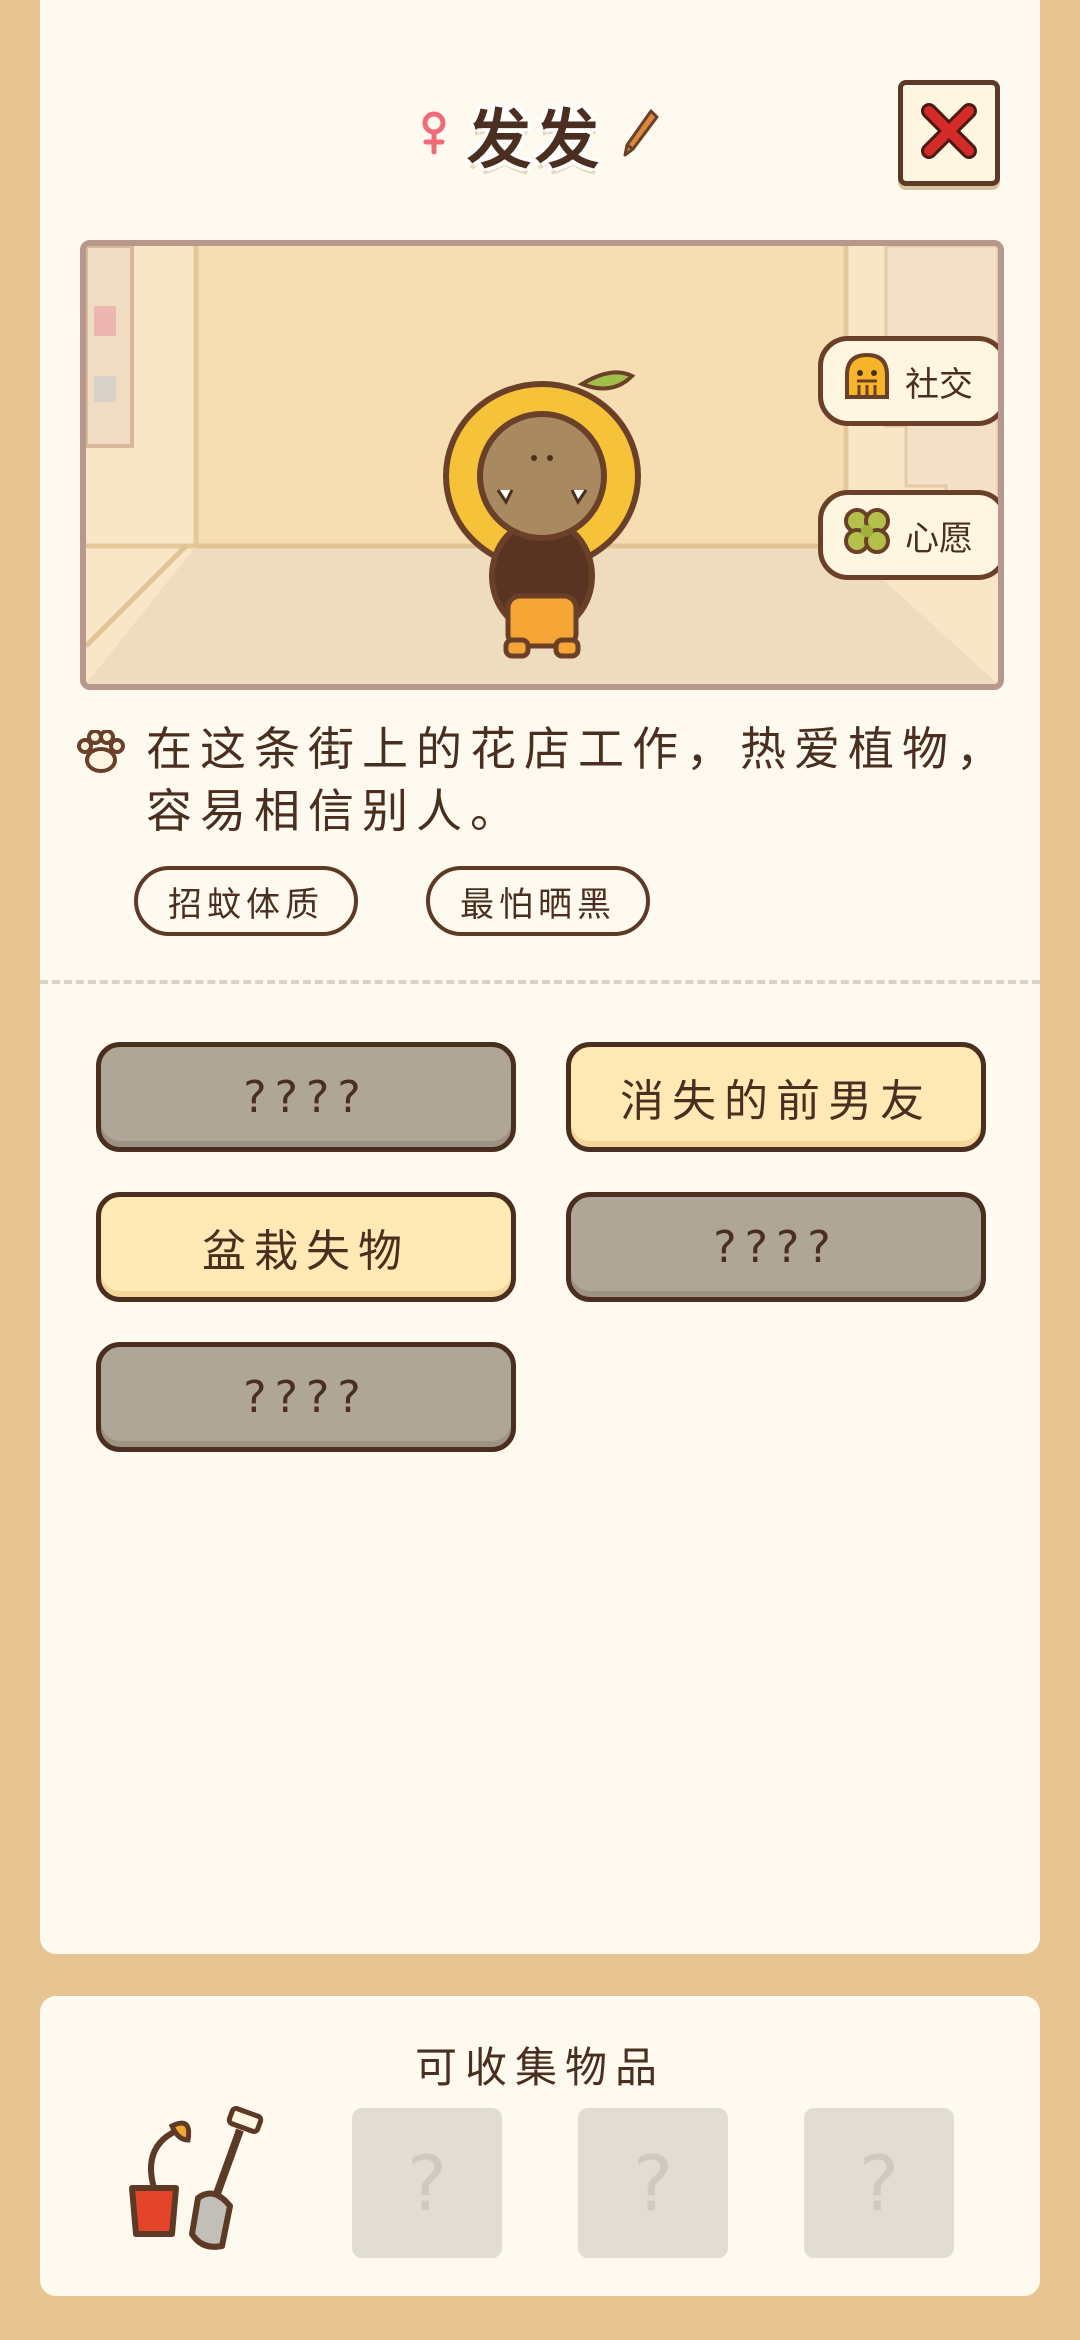  I want to click on character-name: 发发, so click(535, 141).